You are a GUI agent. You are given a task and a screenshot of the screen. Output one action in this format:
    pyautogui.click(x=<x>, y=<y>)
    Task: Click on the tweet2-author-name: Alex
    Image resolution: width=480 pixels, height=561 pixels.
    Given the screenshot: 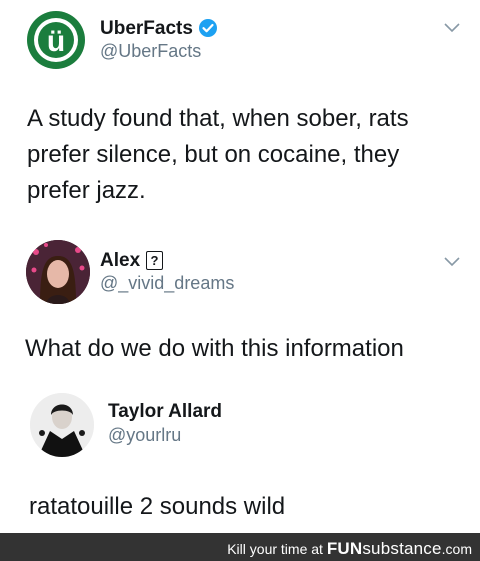 What is the action you would take?
    pyautogui.click(x=120, y=261)
    